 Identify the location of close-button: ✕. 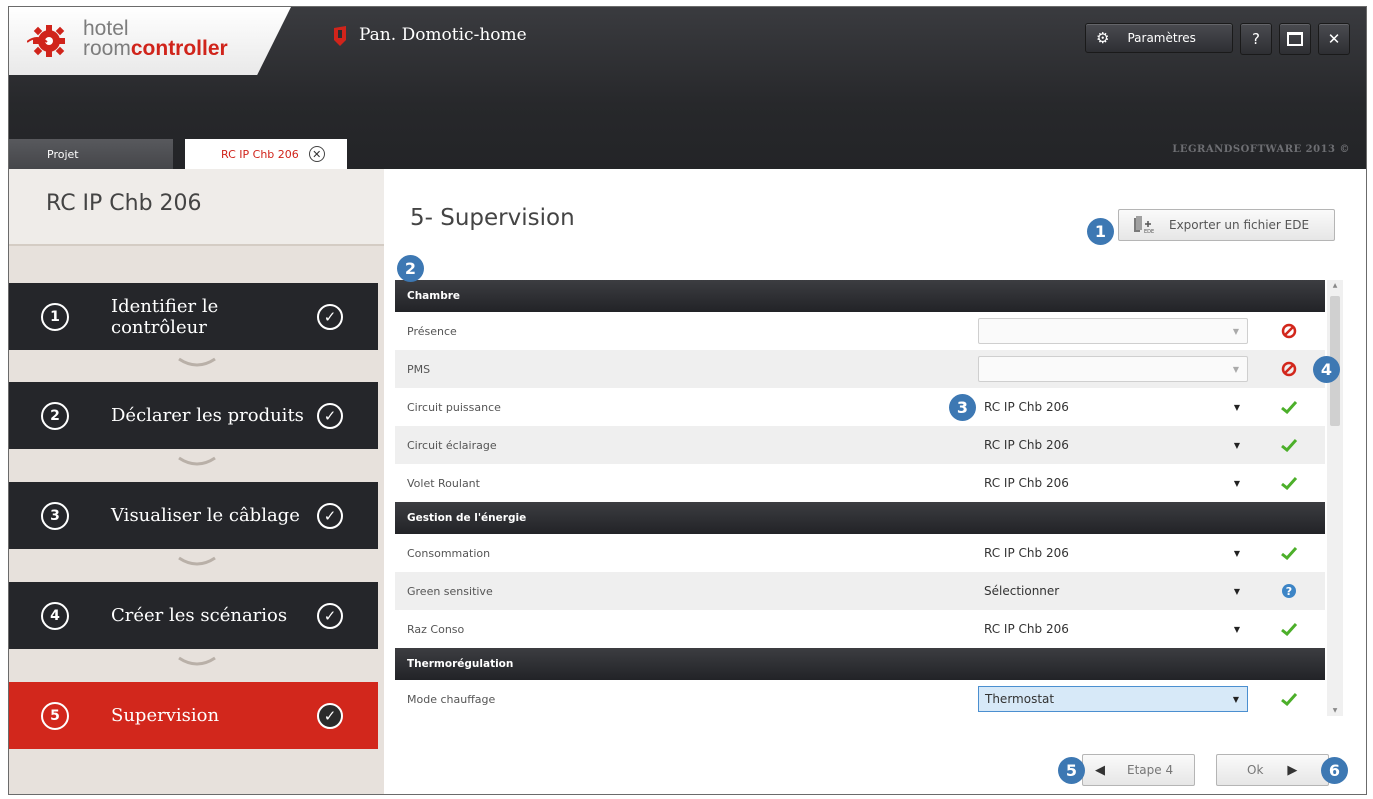
(1334, 39).